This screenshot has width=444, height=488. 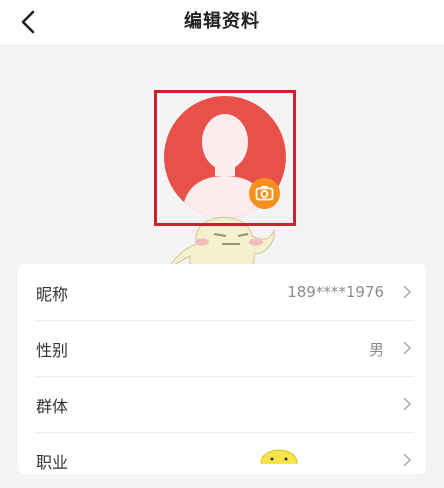 I want to click on occupation-row: 职业, so click(x=222, y=460).